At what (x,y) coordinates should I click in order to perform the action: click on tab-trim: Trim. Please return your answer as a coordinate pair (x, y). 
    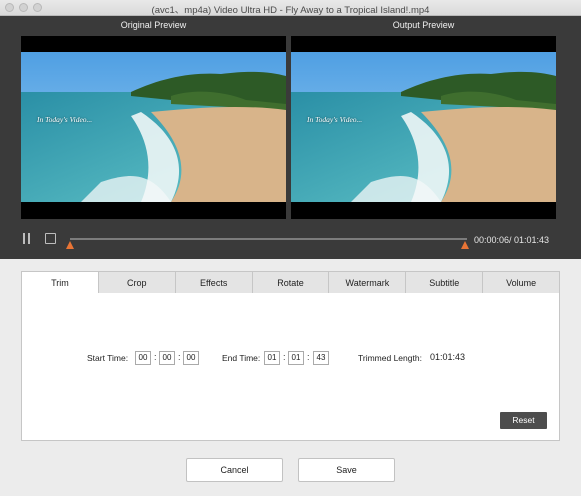
    Looking at the image, I should click on (60, 282).